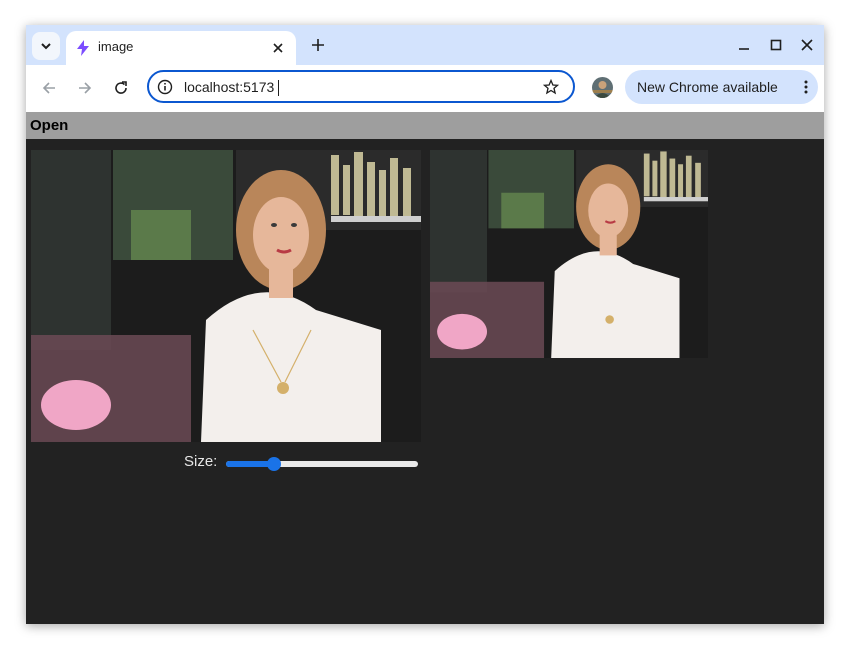 Image resolution: width=850 pixels, height=650 pixels. Describe the element at coordinates (322, 464) in the screenshot. I see `size-slider` at that location.